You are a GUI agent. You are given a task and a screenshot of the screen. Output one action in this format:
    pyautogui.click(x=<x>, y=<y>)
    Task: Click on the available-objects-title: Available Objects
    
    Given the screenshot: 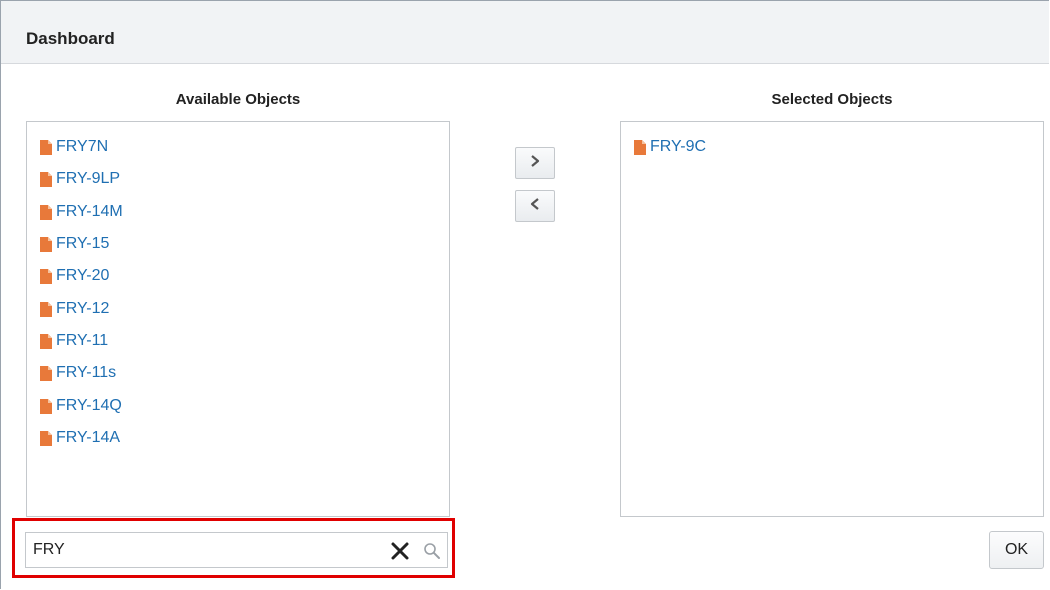 What is the action you would take?
    pyautogui.click(x=238, y=99)
    